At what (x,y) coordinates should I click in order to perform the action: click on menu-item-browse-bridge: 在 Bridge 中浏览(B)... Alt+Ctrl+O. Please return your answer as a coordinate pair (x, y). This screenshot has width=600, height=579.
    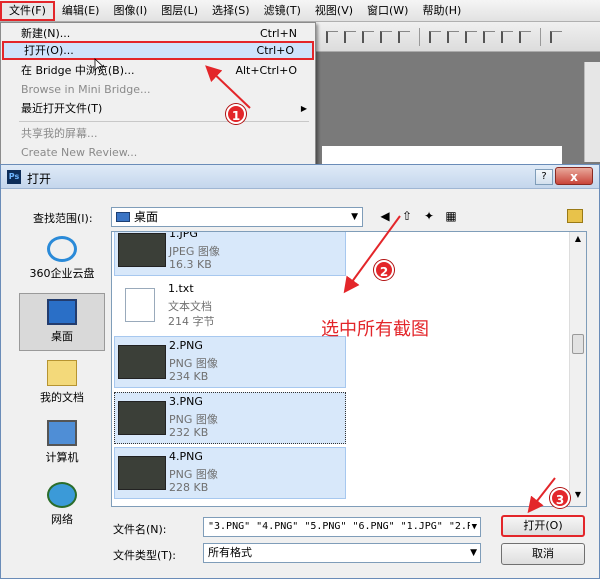
    Looking at the image, I should click on (158, 70).